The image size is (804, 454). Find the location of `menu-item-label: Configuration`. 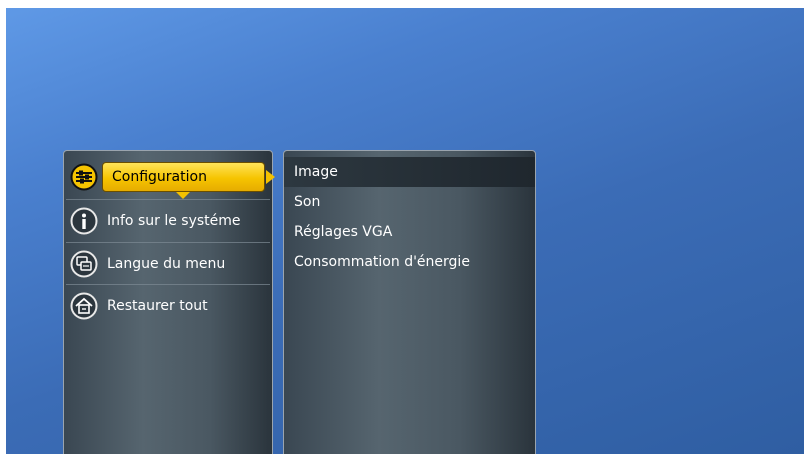

menu-item-label: Configuration is located at coordinates (159, 177).